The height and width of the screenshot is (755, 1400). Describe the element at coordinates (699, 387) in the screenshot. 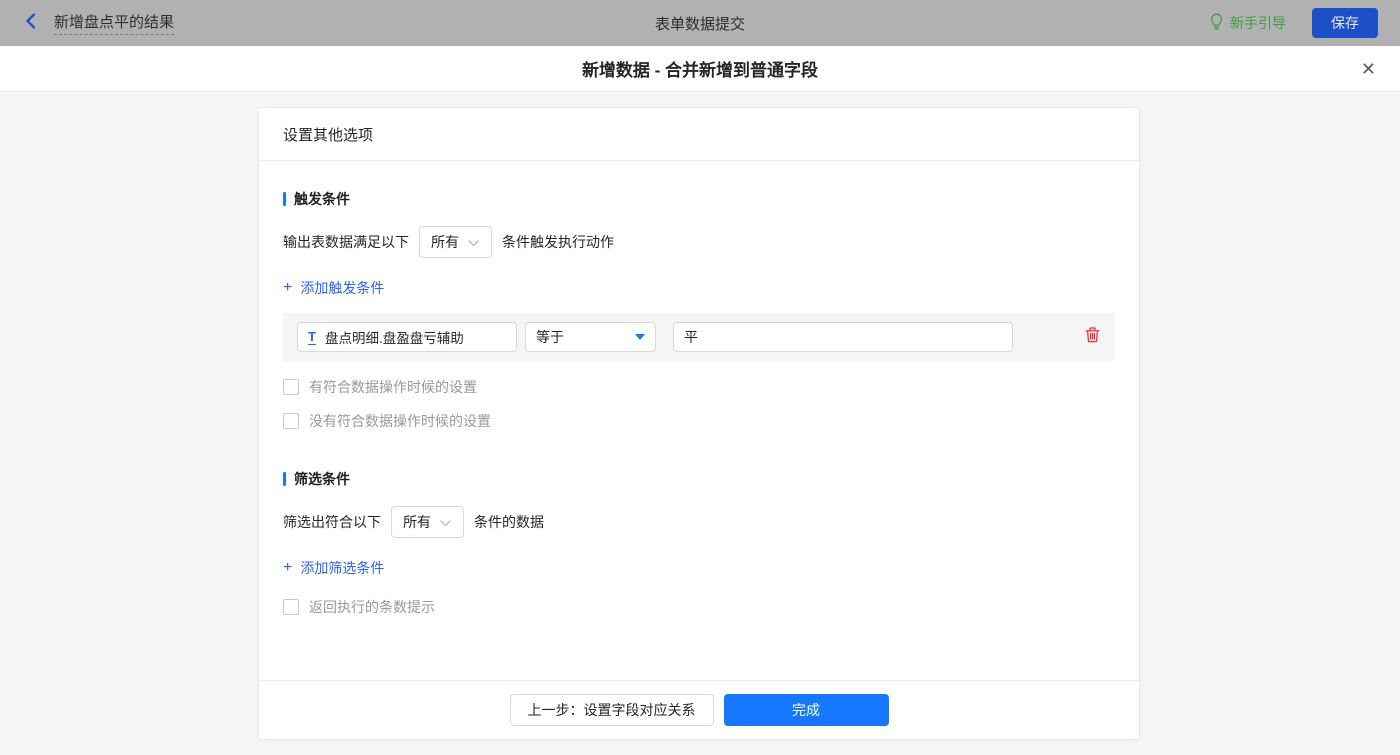

I see `has-matching-data-option: 有符合数据操作时候的设置` at that location.